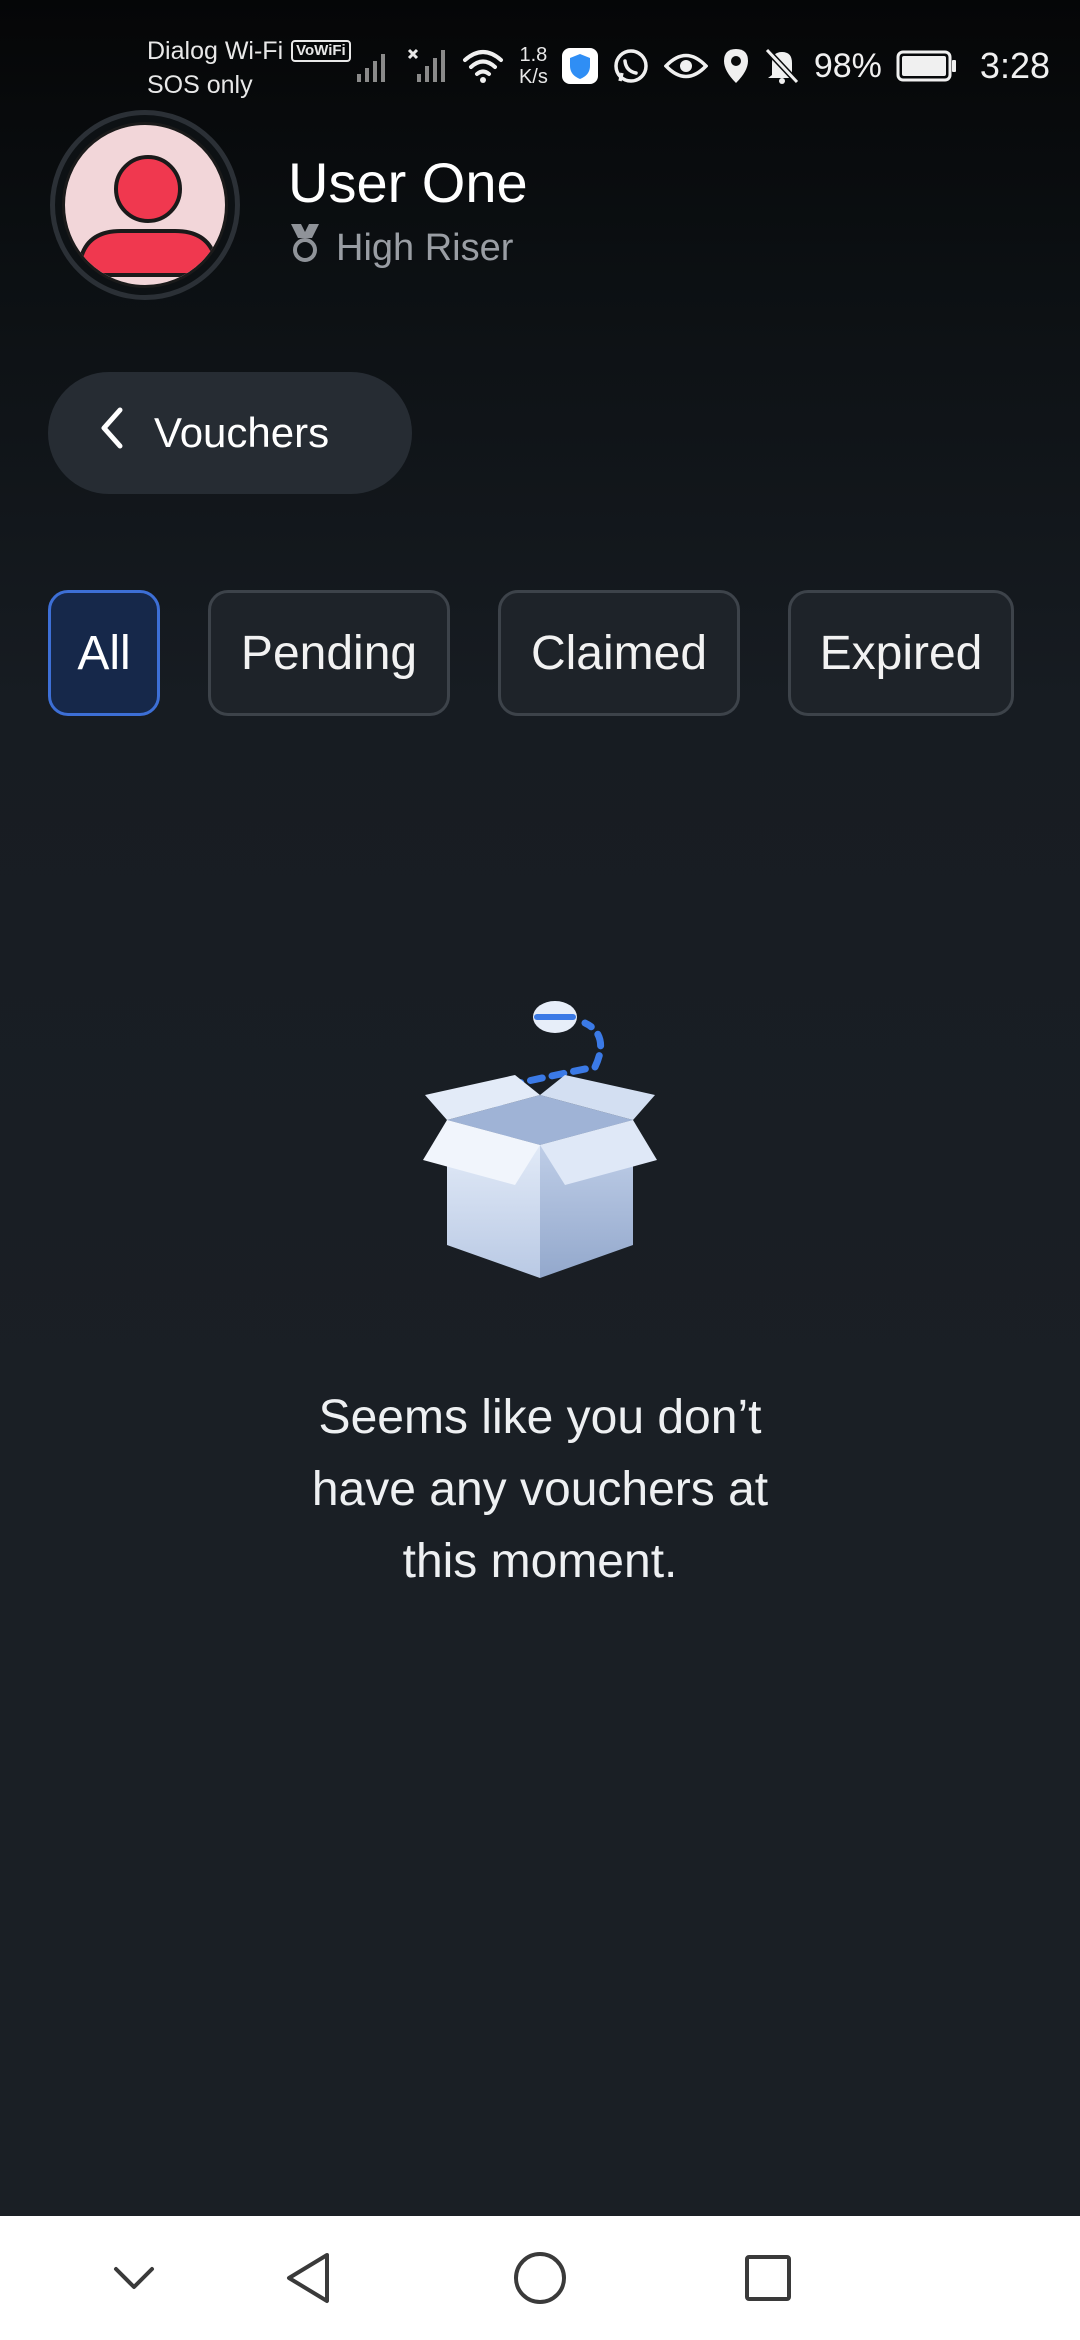 The width and height of the screenshot is (1080, 2340). What do you see at coordinates (408, 182) in the screenshot?
I see `user-name: User One` at bounding box center [408, 182].